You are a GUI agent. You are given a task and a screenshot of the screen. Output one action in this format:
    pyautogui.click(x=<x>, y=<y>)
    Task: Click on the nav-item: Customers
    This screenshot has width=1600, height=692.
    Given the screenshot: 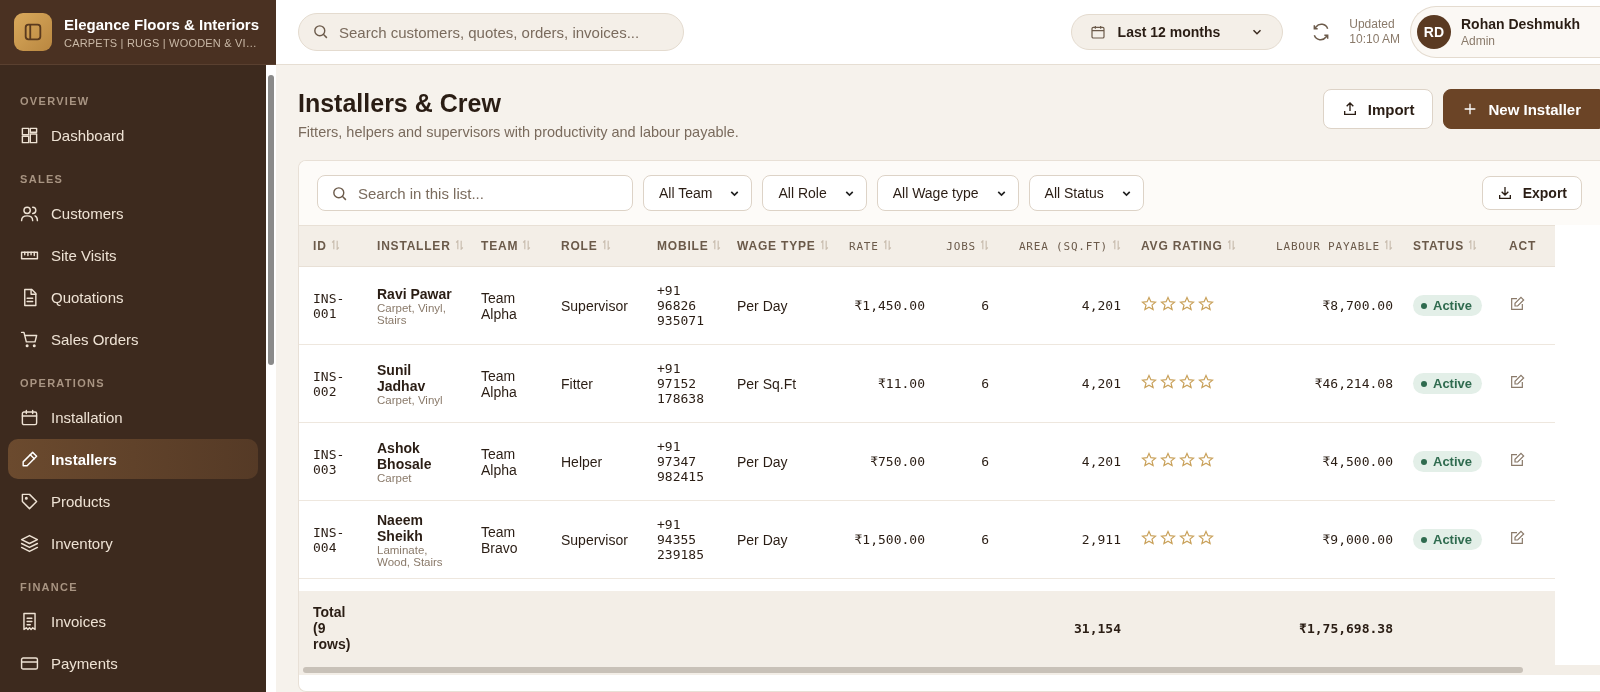 What is the action you would take?
    pyautogui.click(x=133, y=213)
    